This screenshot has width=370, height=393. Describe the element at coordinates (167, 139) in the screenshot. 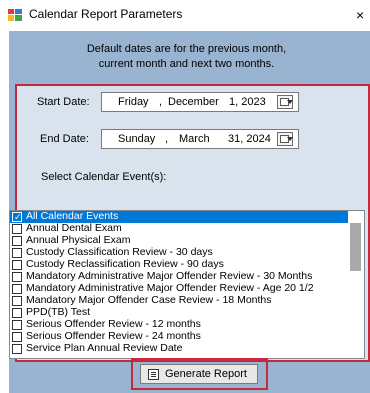

I see `end-date-comma: ,` at that location.